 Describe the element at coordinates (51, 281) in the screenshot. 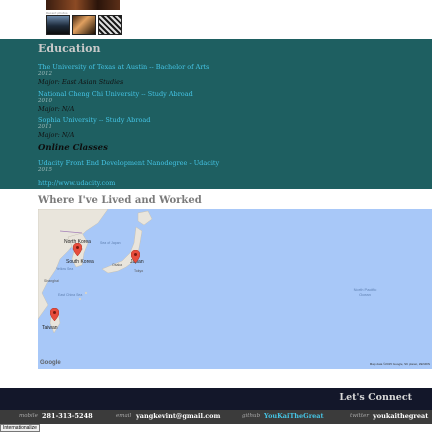

I see `map-label-shanghai: Shanghai` at that location.